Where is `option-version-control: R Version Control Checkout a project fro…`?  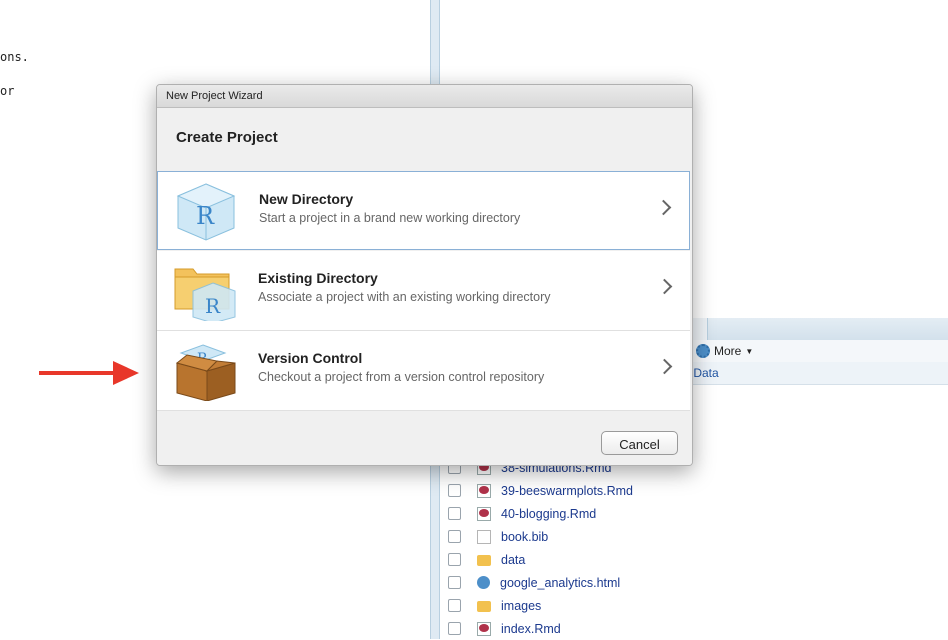
option-version-control: R Version Control Checkout a project fro… is located at coordinates (423, 371).